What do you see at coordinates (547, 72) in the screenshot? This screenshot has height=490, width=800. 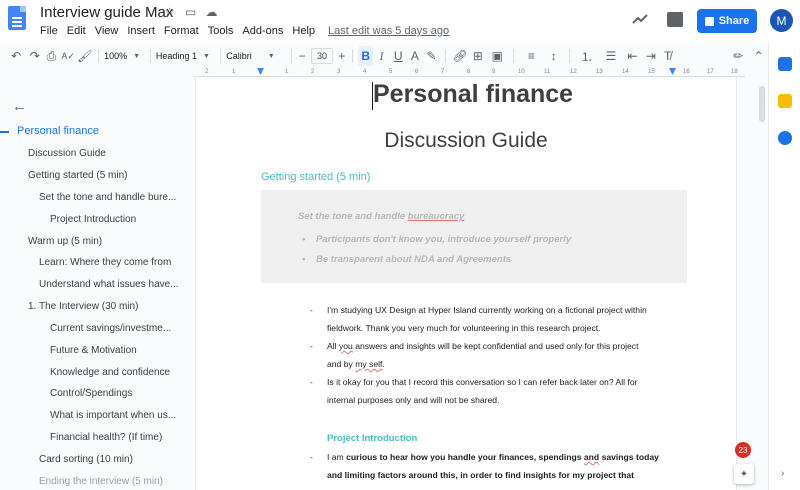 I see `ruler-tick: 11` at bounding box center [547, 72].